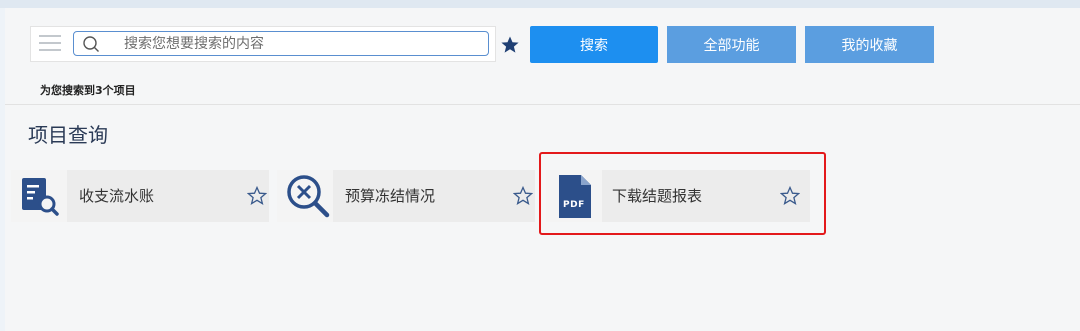 The height and width of the screenshot is (331, 1080). What do you see at coordinates (88, 90) in the screenshot?
I see `result-count: 为您搜索到3个项目` at bounding box center [88, 90].